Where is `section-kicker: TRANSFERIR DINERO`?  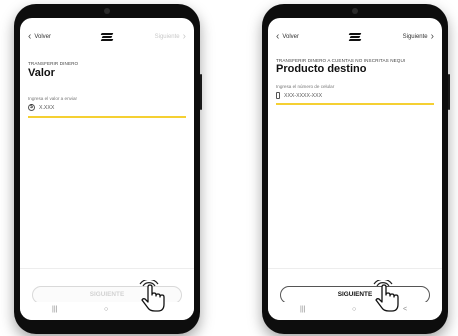
section-kicker: TRANSFERIR DINERO is located at coordinates (53, 63).